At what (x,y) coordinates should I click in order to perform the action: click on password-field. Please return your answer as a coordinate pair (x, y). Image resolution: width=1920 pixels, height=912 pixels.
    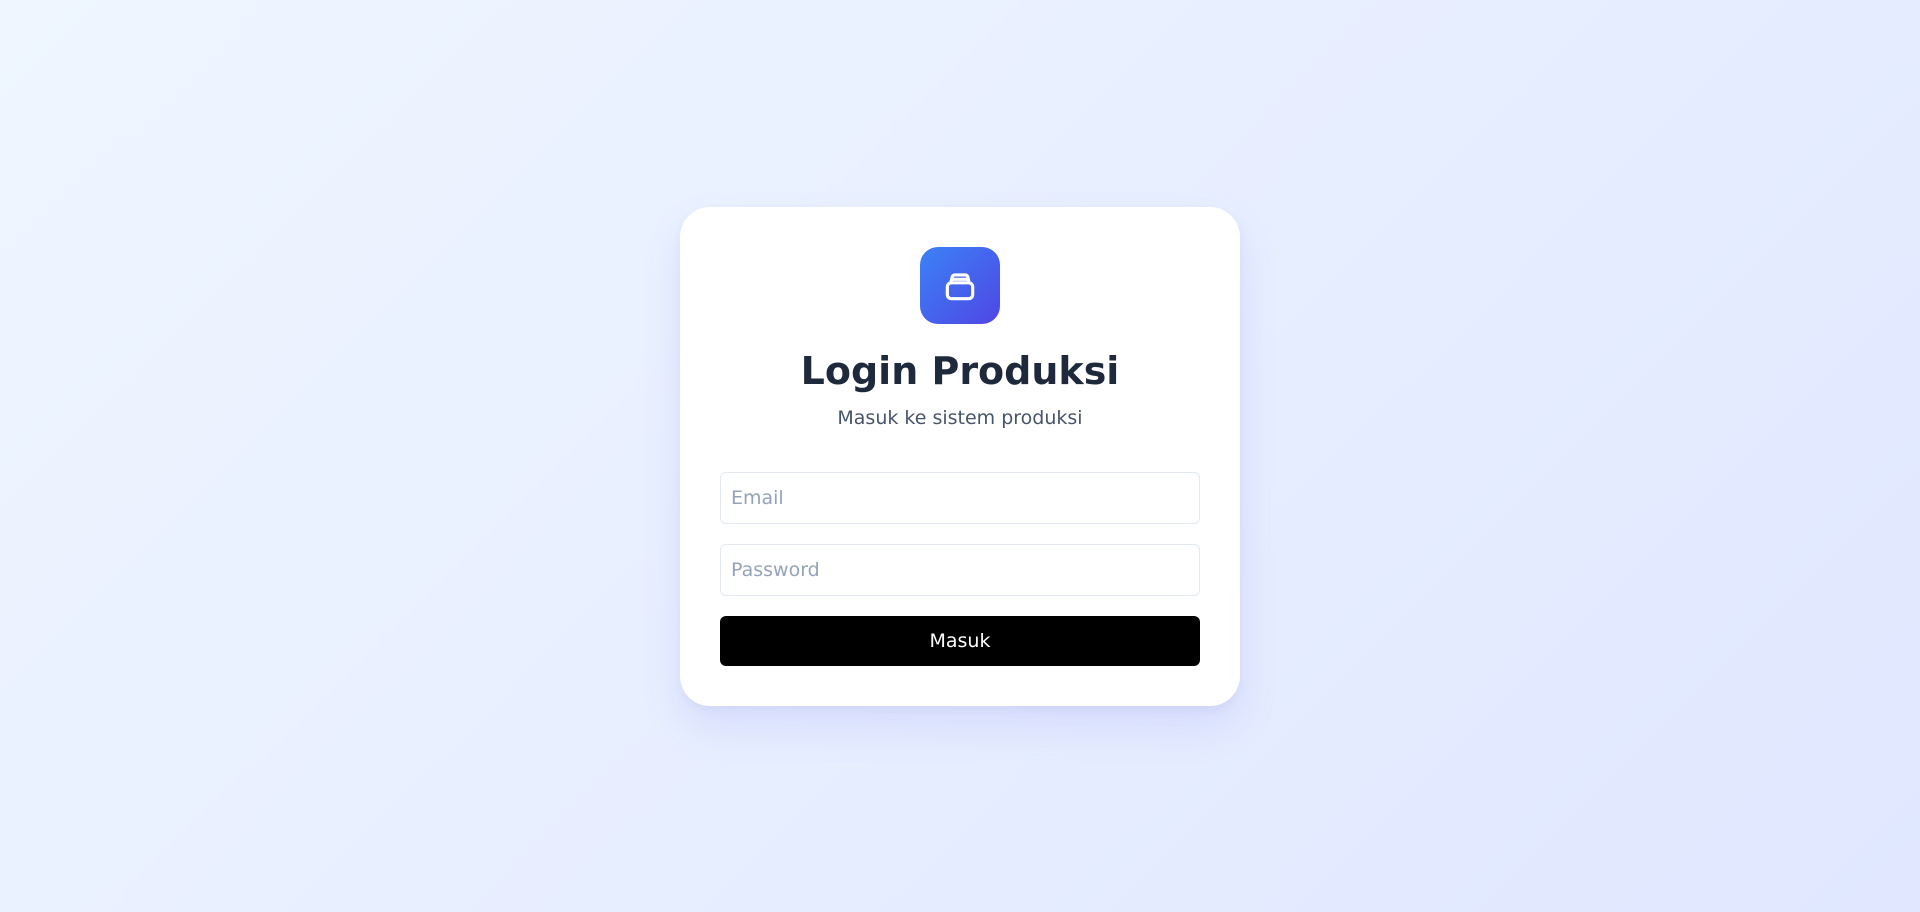
    Looking at the image, I should click on (960, 570).